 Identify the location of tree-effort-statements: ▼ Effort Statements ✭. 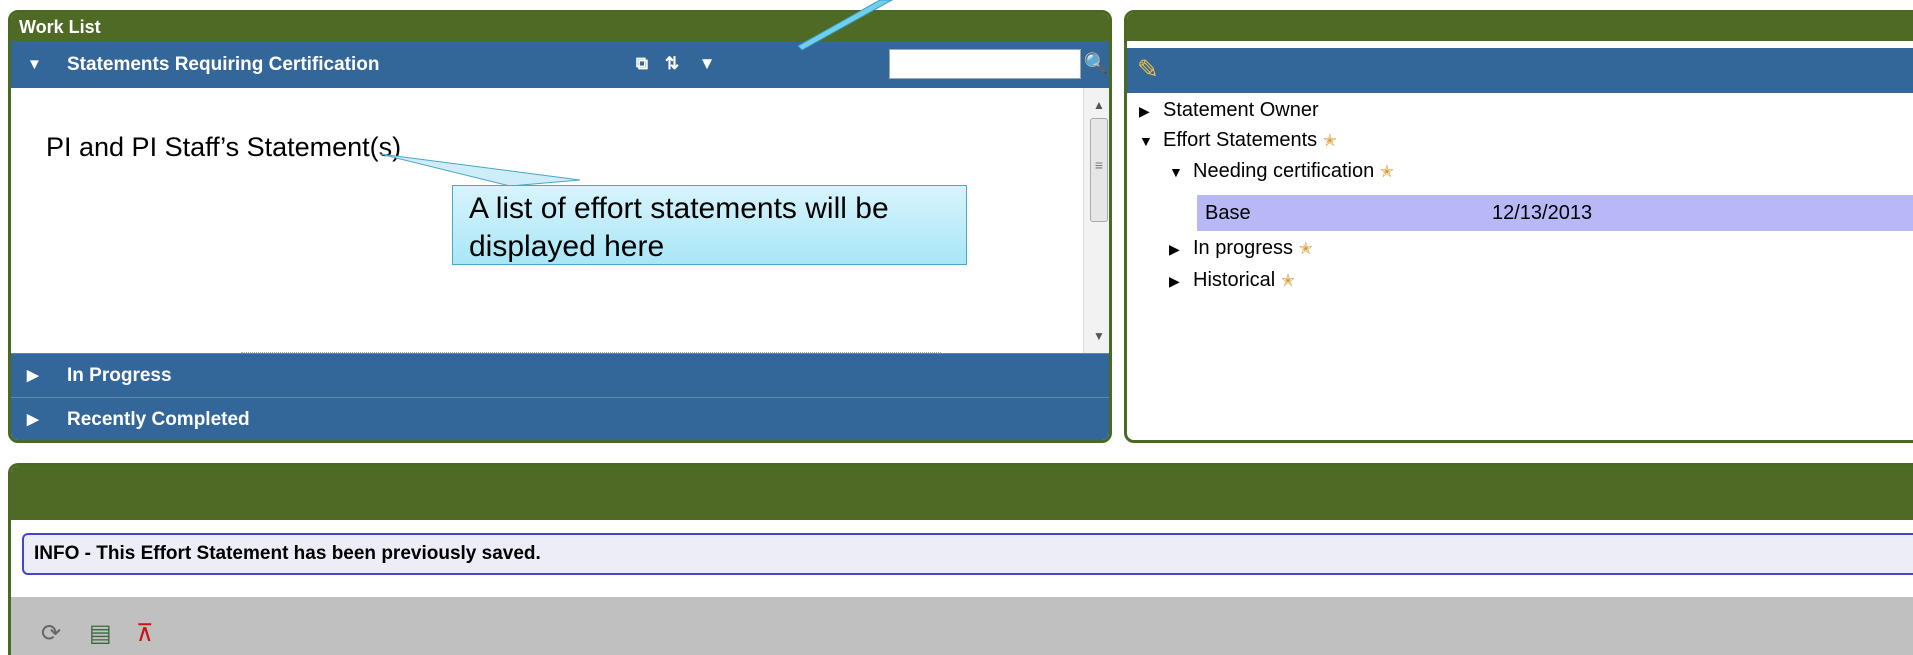
(1238, 140).